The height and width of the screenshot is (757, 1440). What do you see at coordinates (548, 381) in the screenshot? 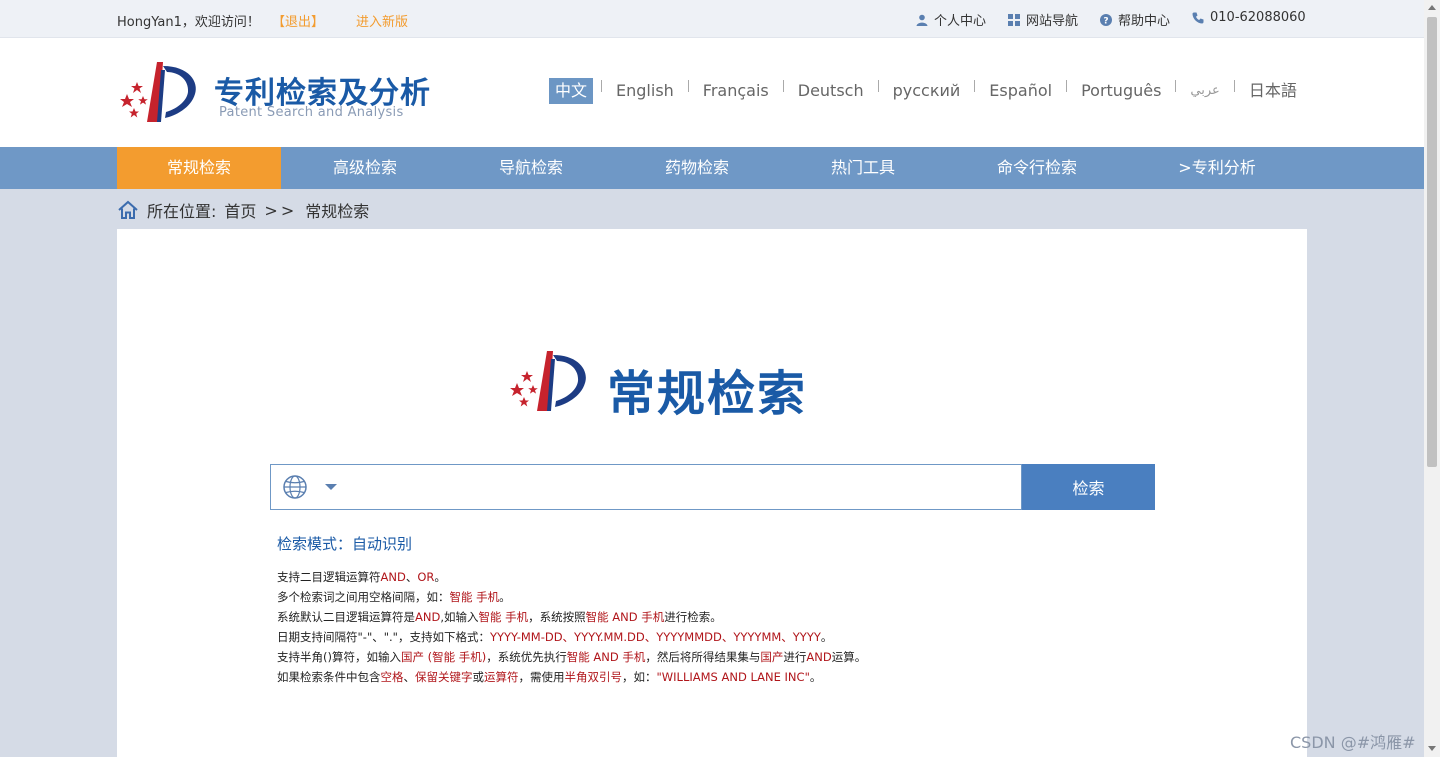
I see `search-logo` at bounding box center [548, 381].